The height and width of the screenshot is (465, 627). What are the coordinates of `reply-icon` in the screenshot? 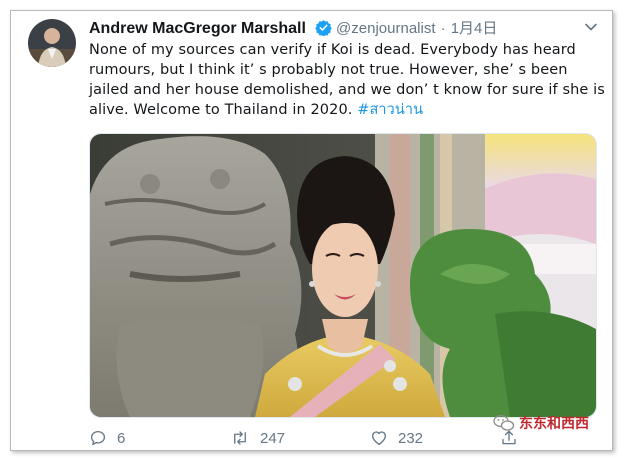 It's located at (98, 438).